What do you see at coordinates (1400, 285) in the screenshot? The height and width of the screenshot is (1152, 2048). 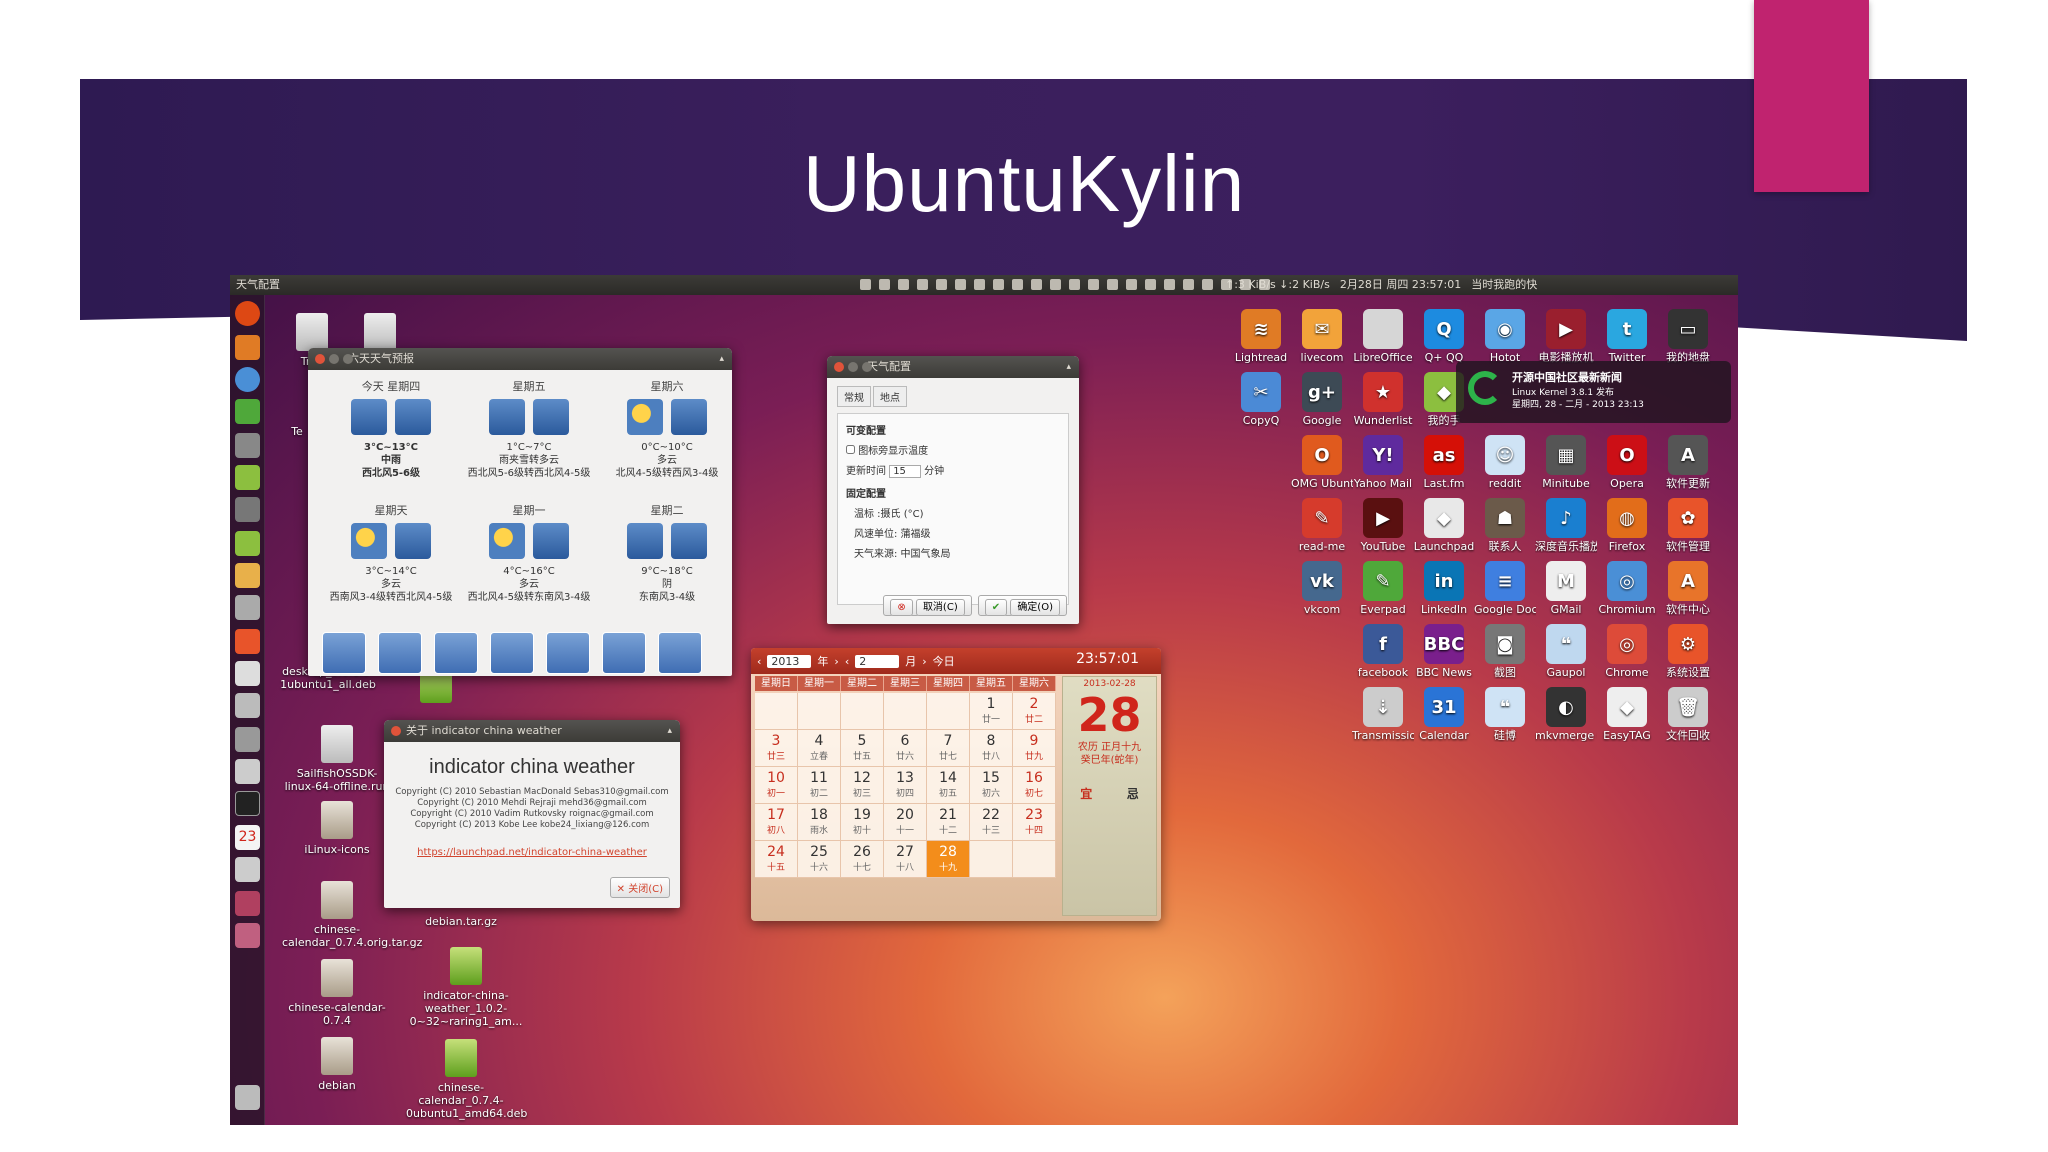 I see `clock: 2月28日 周四 23:57:01` at bounding box center [1400, 285].